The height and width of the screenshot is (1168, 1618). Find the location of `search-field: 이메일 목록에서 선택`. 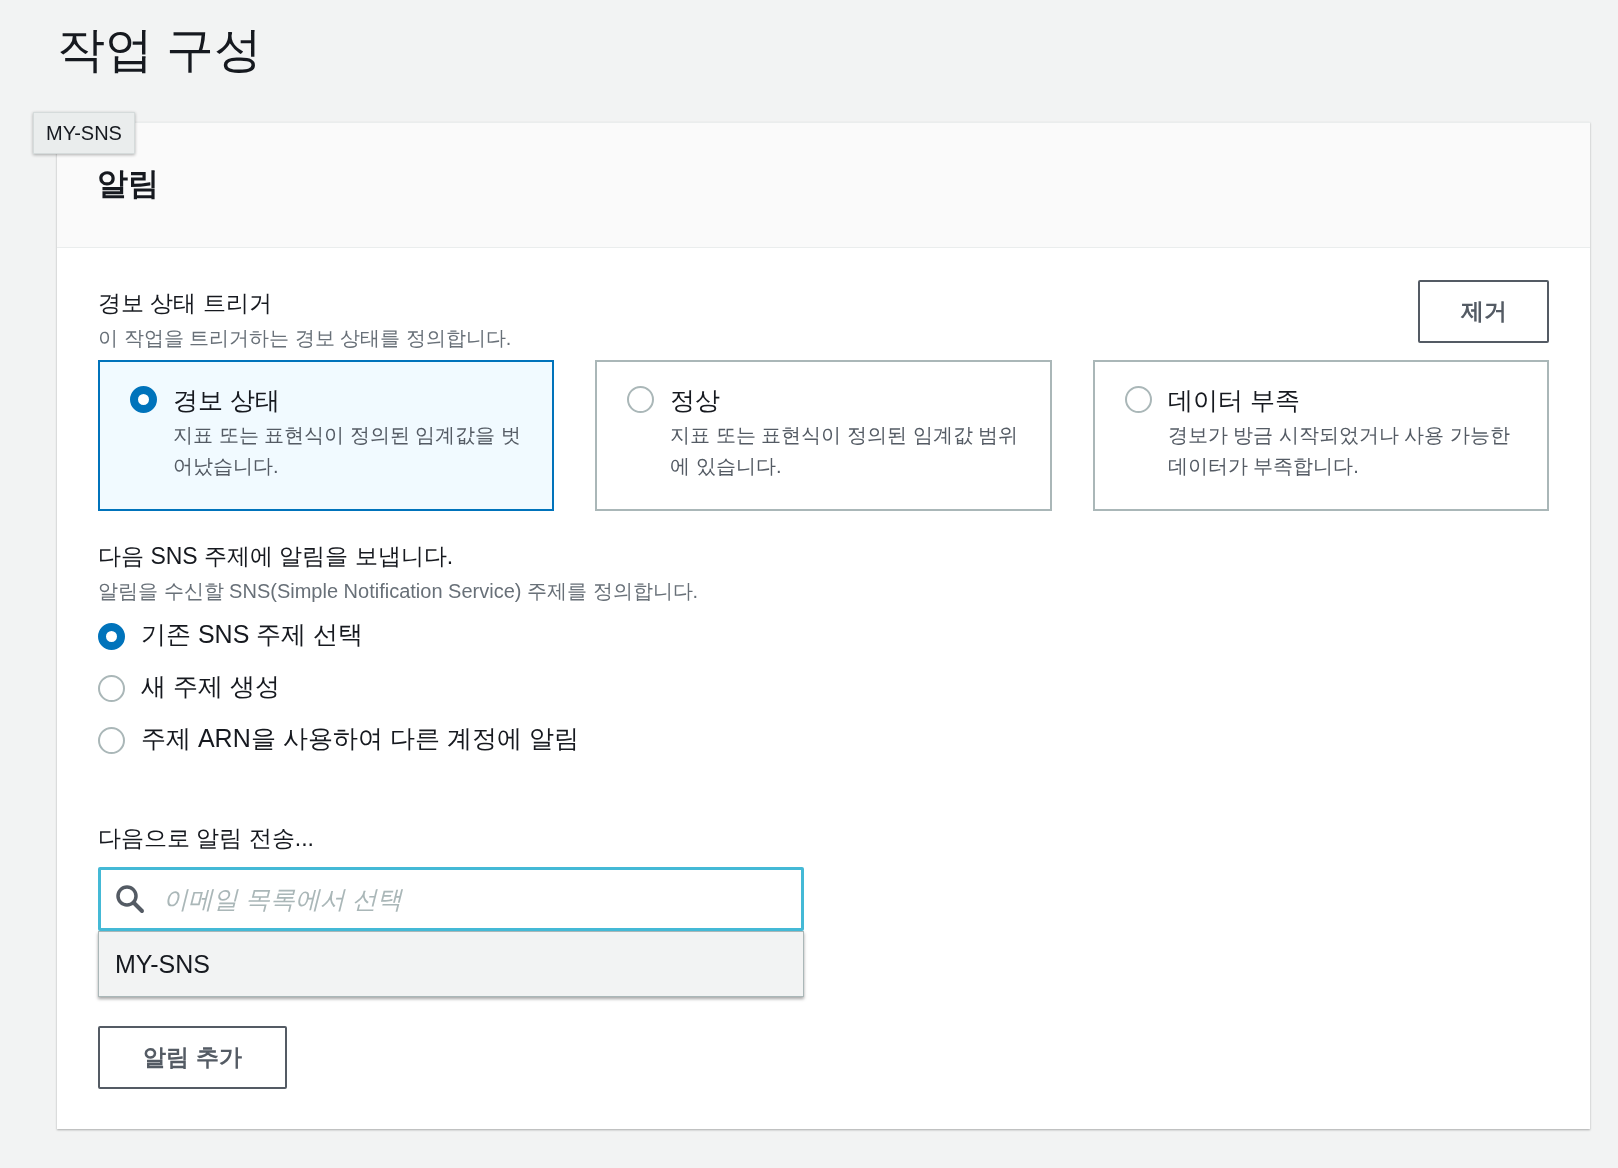

search-field: 이메일 목록에서 선택 is located at coordinates (451, 899).